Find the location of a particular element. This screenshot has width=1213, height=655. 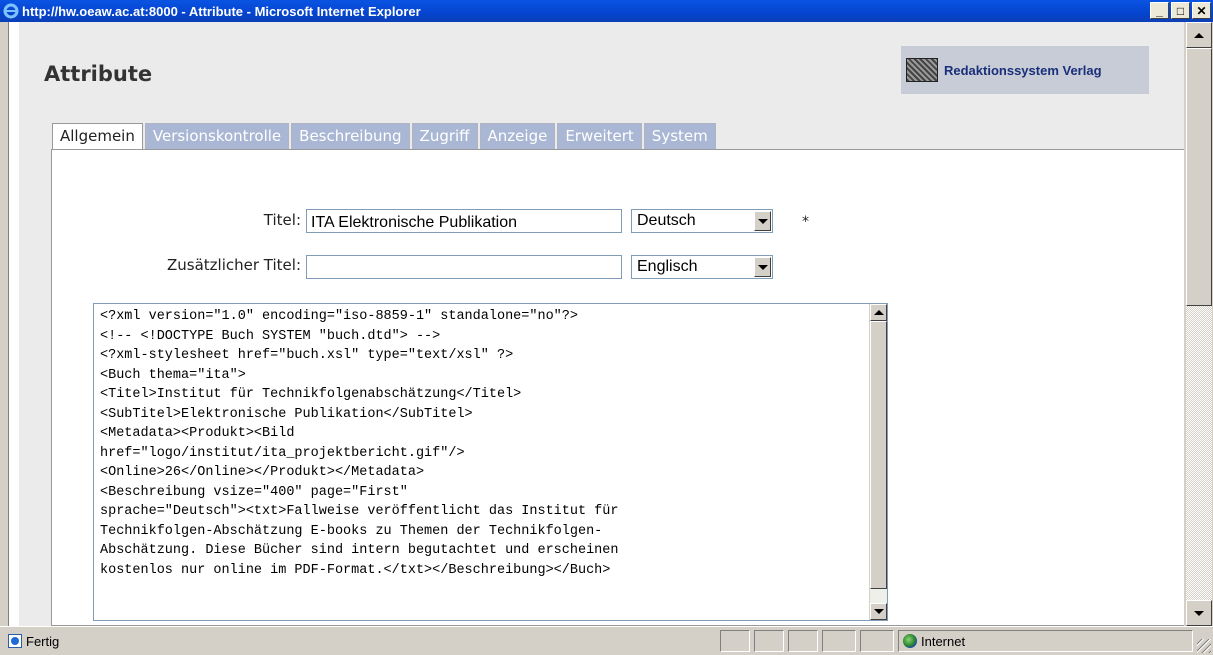

status-text-cell: Fertig is located at coordinates (359, 641).